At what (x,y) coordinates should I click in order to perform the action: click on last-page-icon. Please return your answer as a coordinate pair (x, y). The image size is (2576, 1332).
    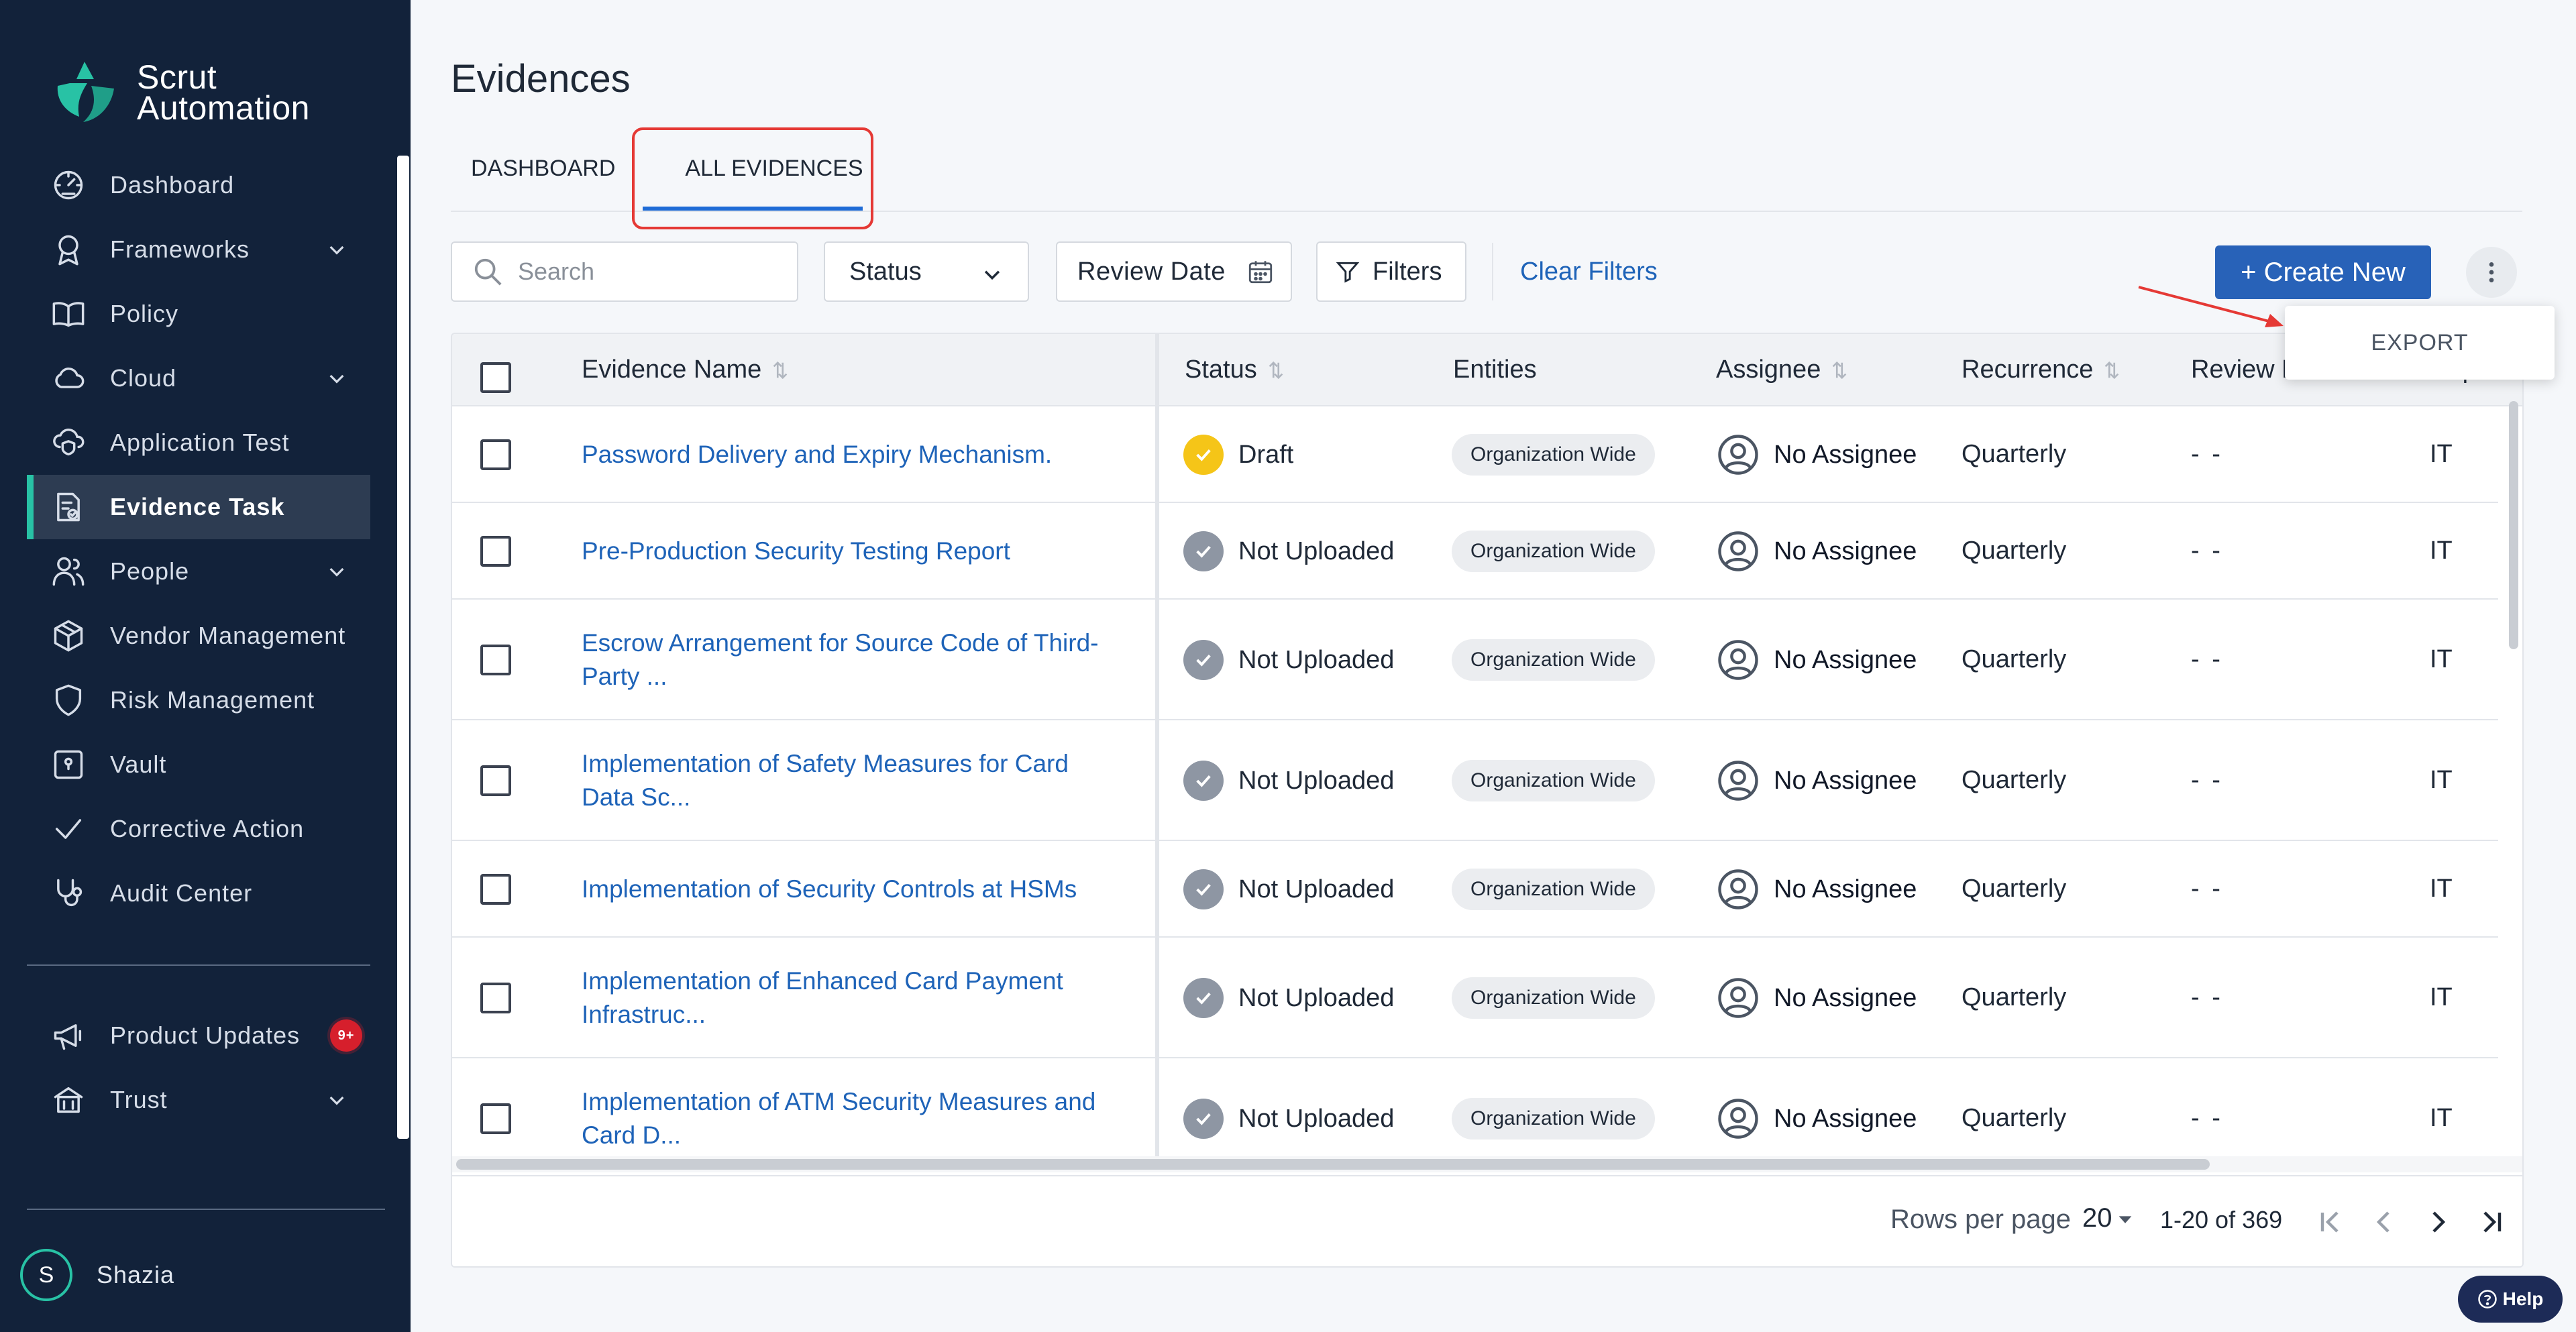
    Looking at the image, I should click on (2491, 1222).